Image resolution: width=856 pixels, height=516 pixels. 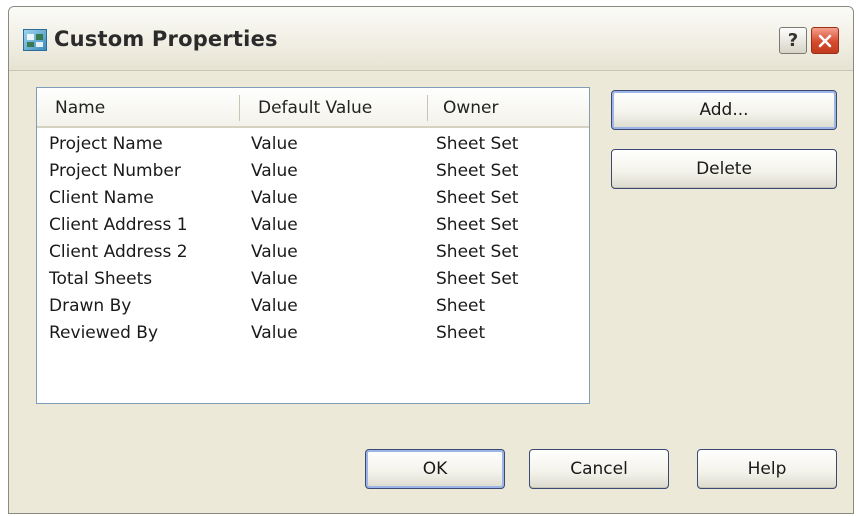 I want to click on sheet-set-app-icon, so click(x=35, y=40).